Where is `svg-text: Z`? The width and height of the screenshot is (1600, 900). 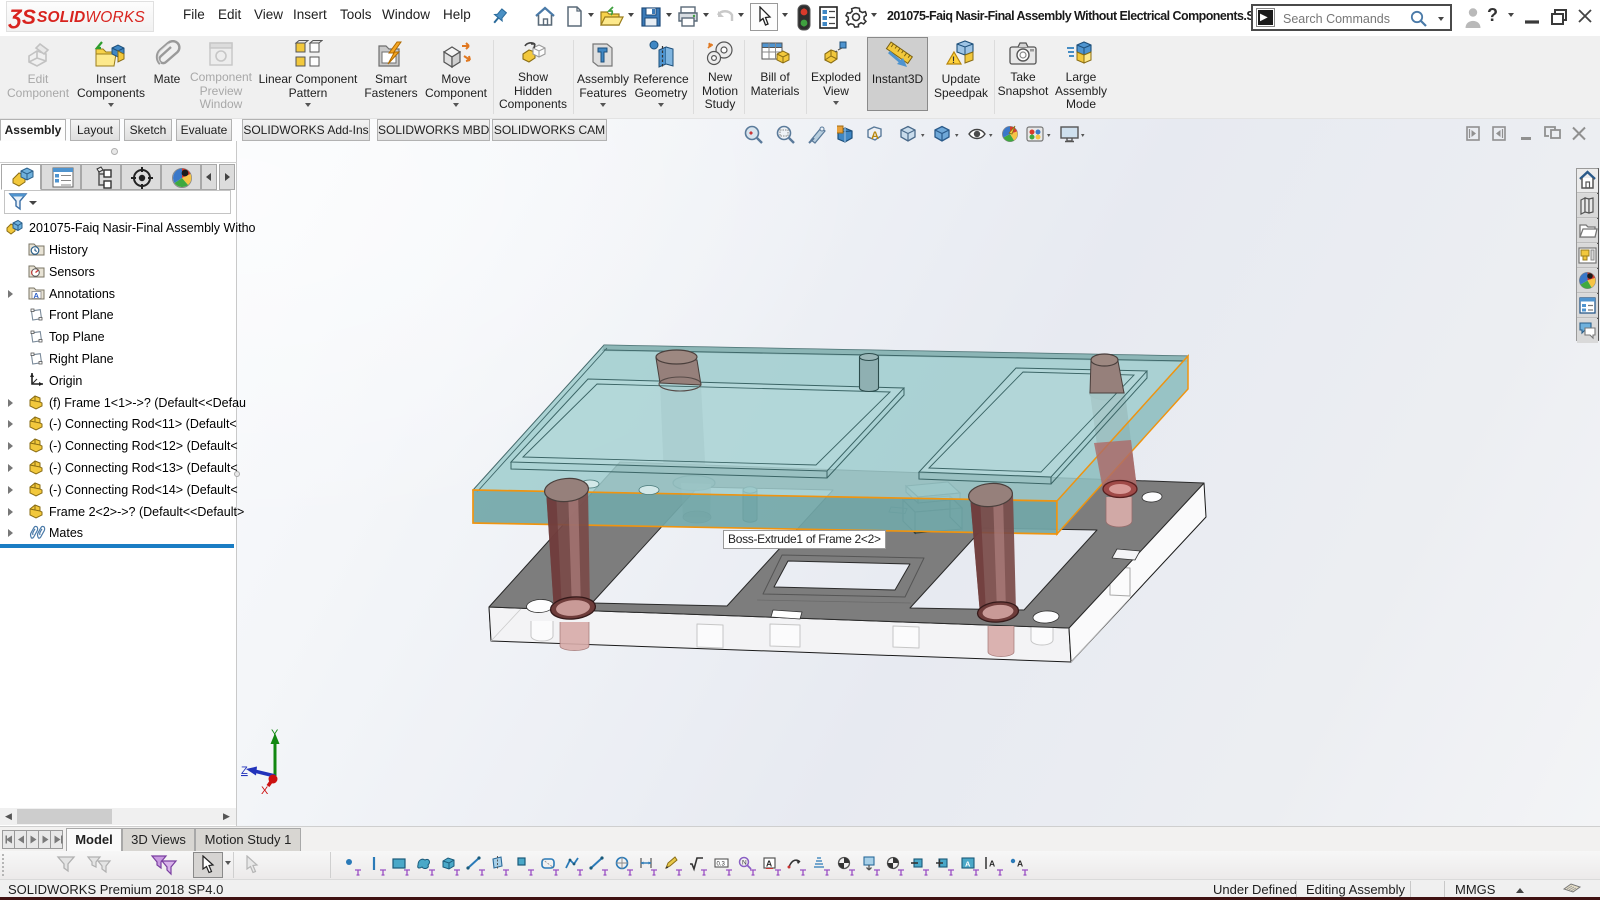
svg-text: Z is located at coordinates (244, 771).